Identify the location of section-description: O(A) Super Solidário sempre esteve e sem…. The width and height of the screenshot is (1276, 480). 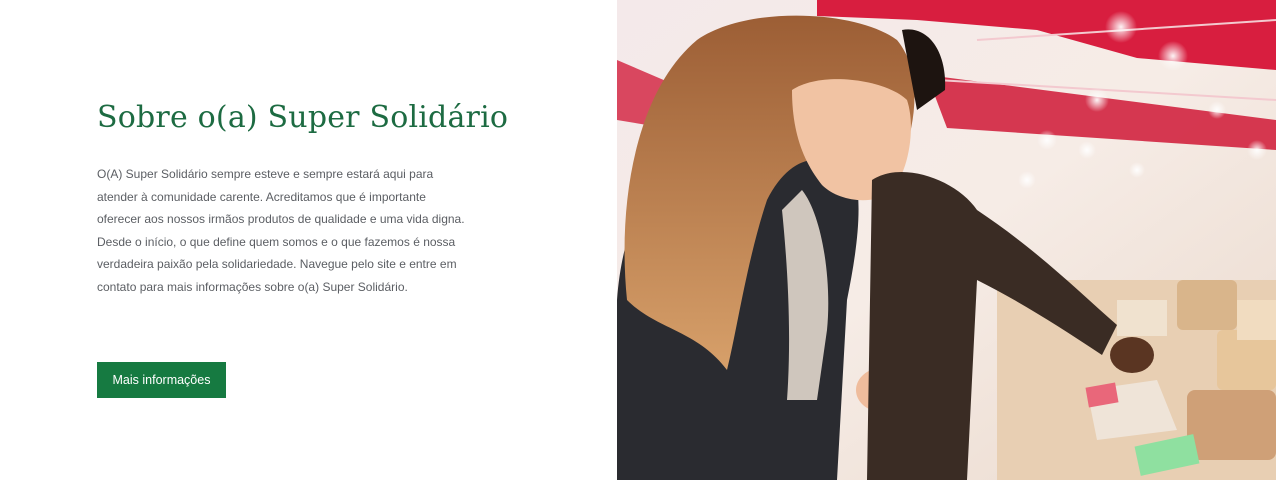
(281, 230).